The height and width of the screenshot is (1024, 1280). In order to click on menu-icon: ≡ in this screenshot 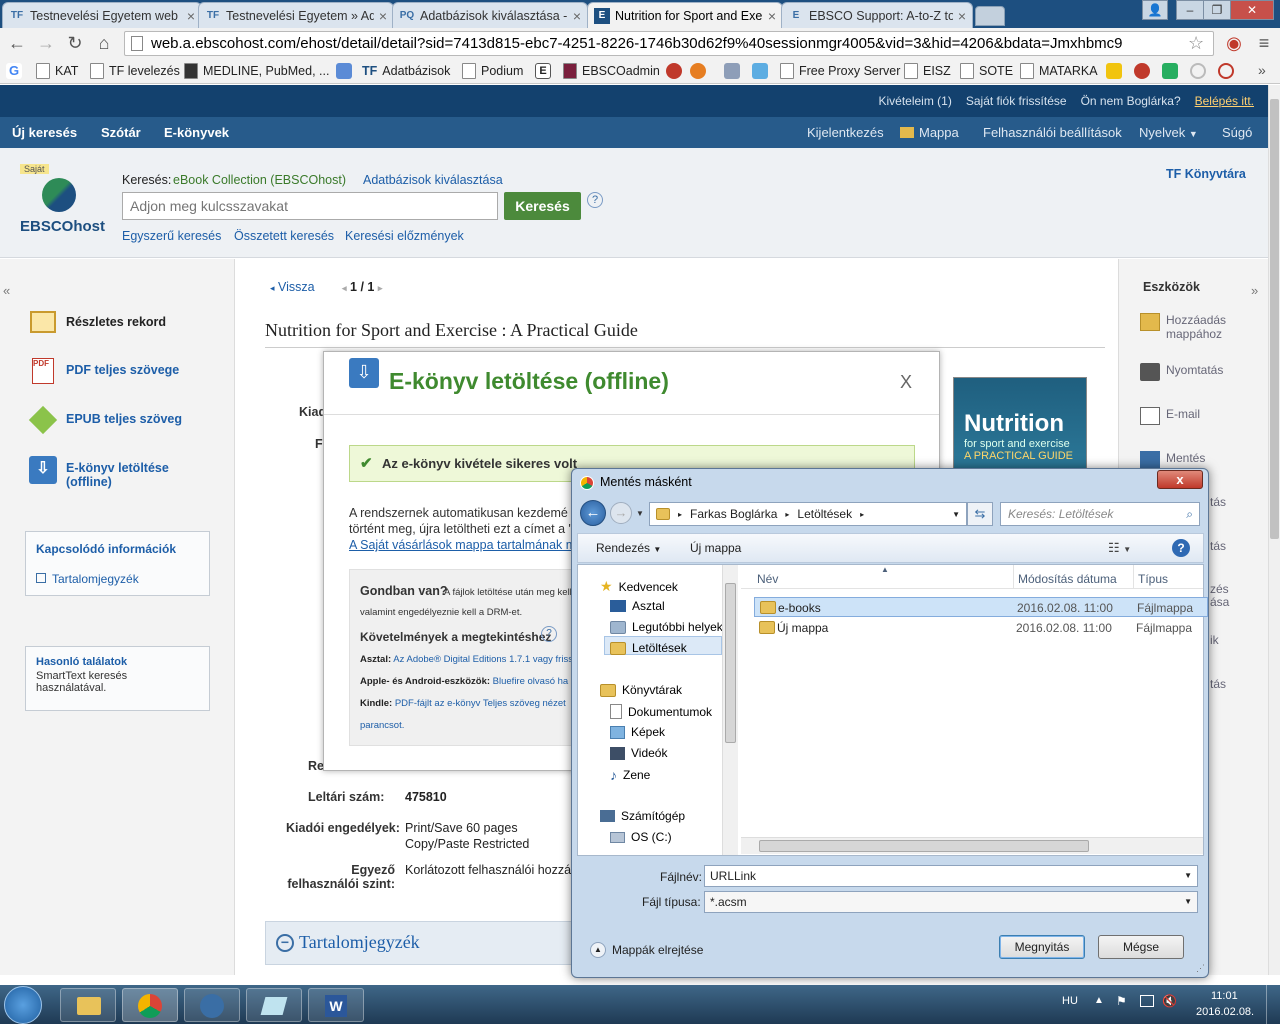, I will do `click(1264, 43)`.